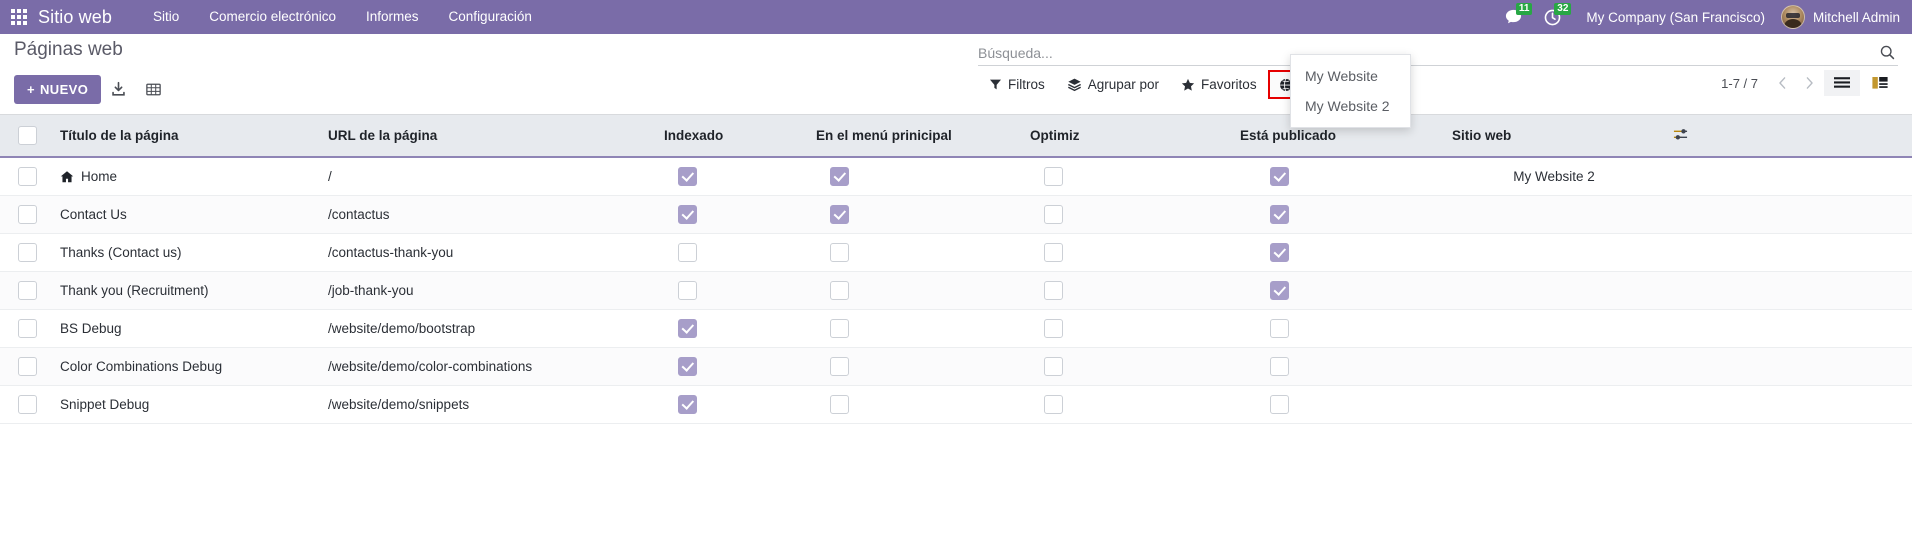 This screenshot has height=536, width=1912. I want to click on messages-button: 11, so click(1513, 17).